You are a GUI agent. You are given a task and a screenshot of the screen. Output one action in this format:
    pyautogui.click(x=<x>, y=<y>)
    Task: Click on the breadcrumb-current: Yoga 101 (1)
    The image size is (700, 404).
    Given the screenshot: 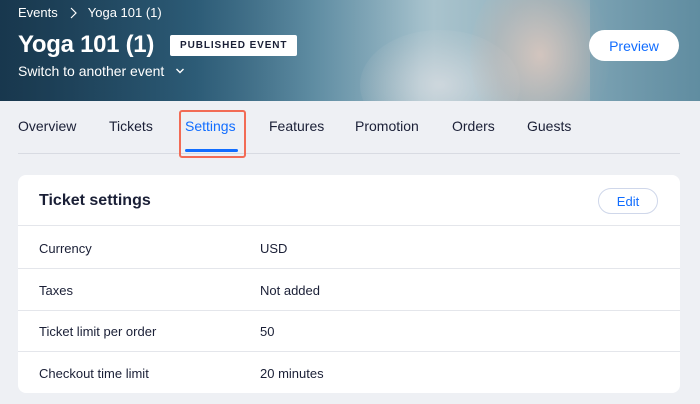 What is the action you would take?
    pyautogui.click(x=124, y=12)
    